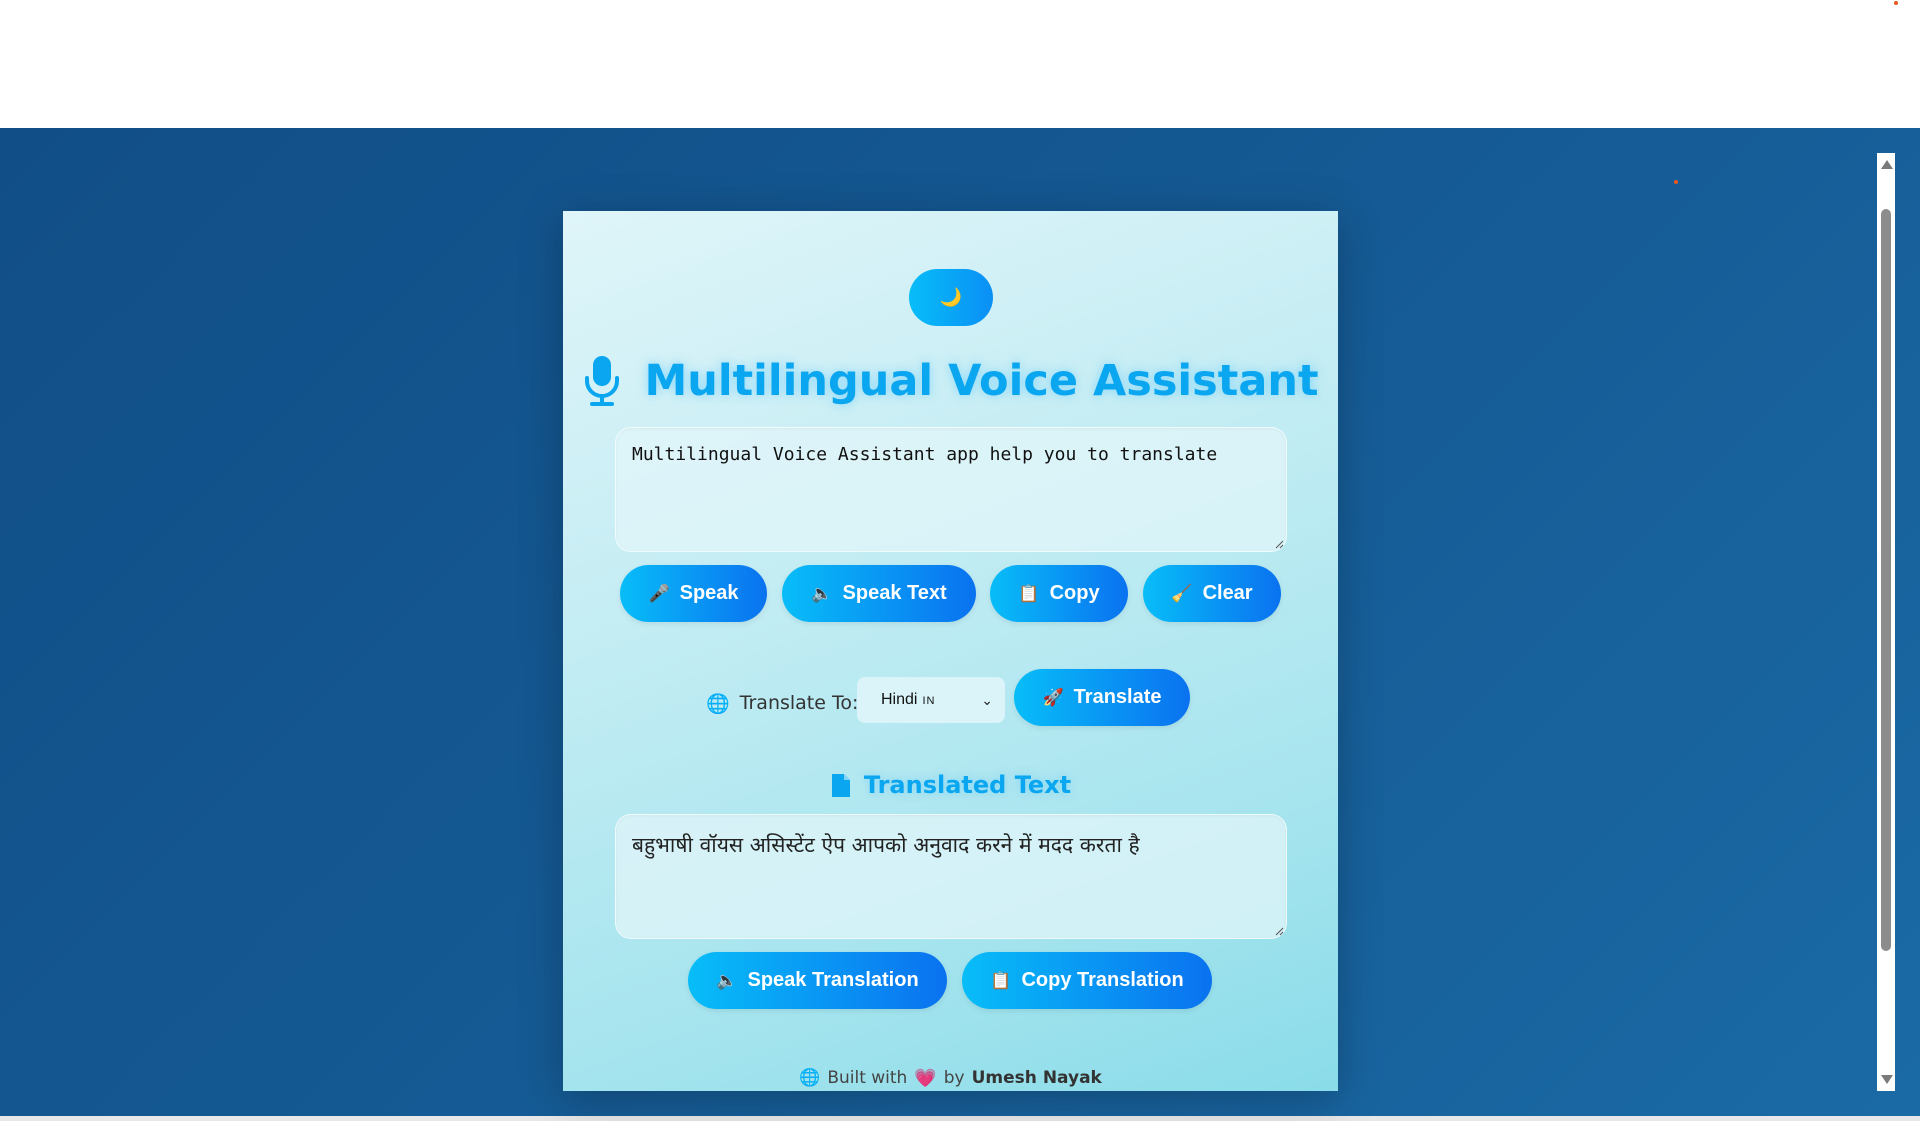  What do you see at coordinates (967, 785) in the screenshot?
I see `translated-text-heading-label: Translated Text` at bounding box center [967, 785].